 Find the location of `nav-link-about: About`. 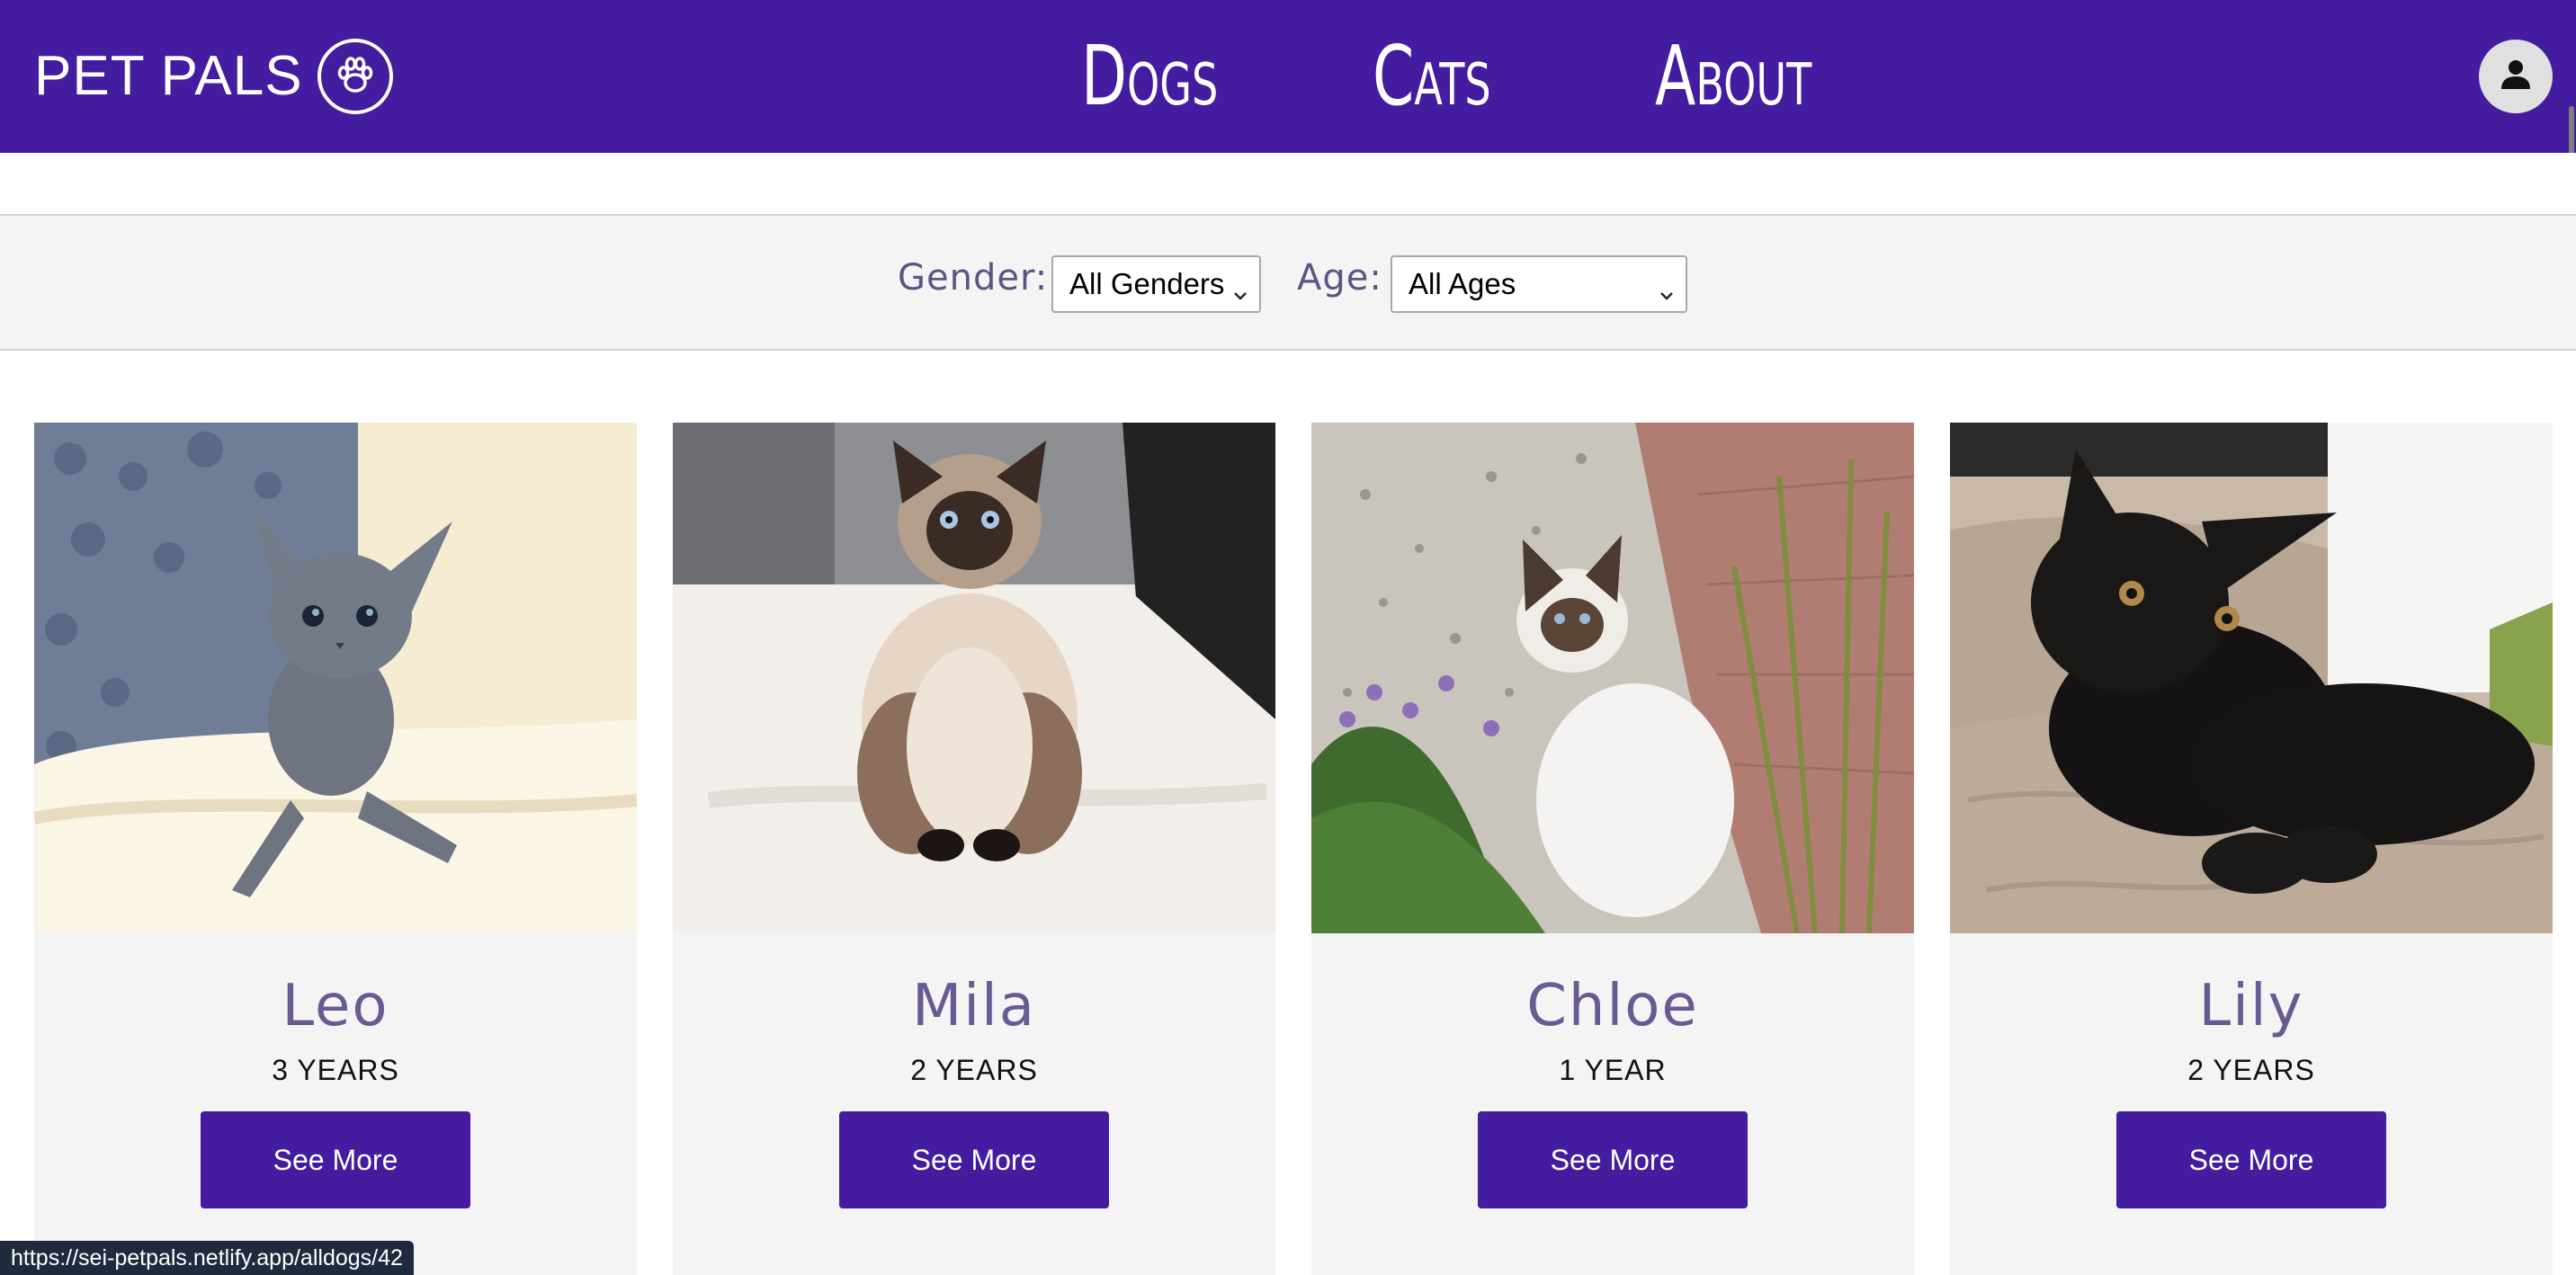

nav-link-about: About is located at coordinates (1733, 76).